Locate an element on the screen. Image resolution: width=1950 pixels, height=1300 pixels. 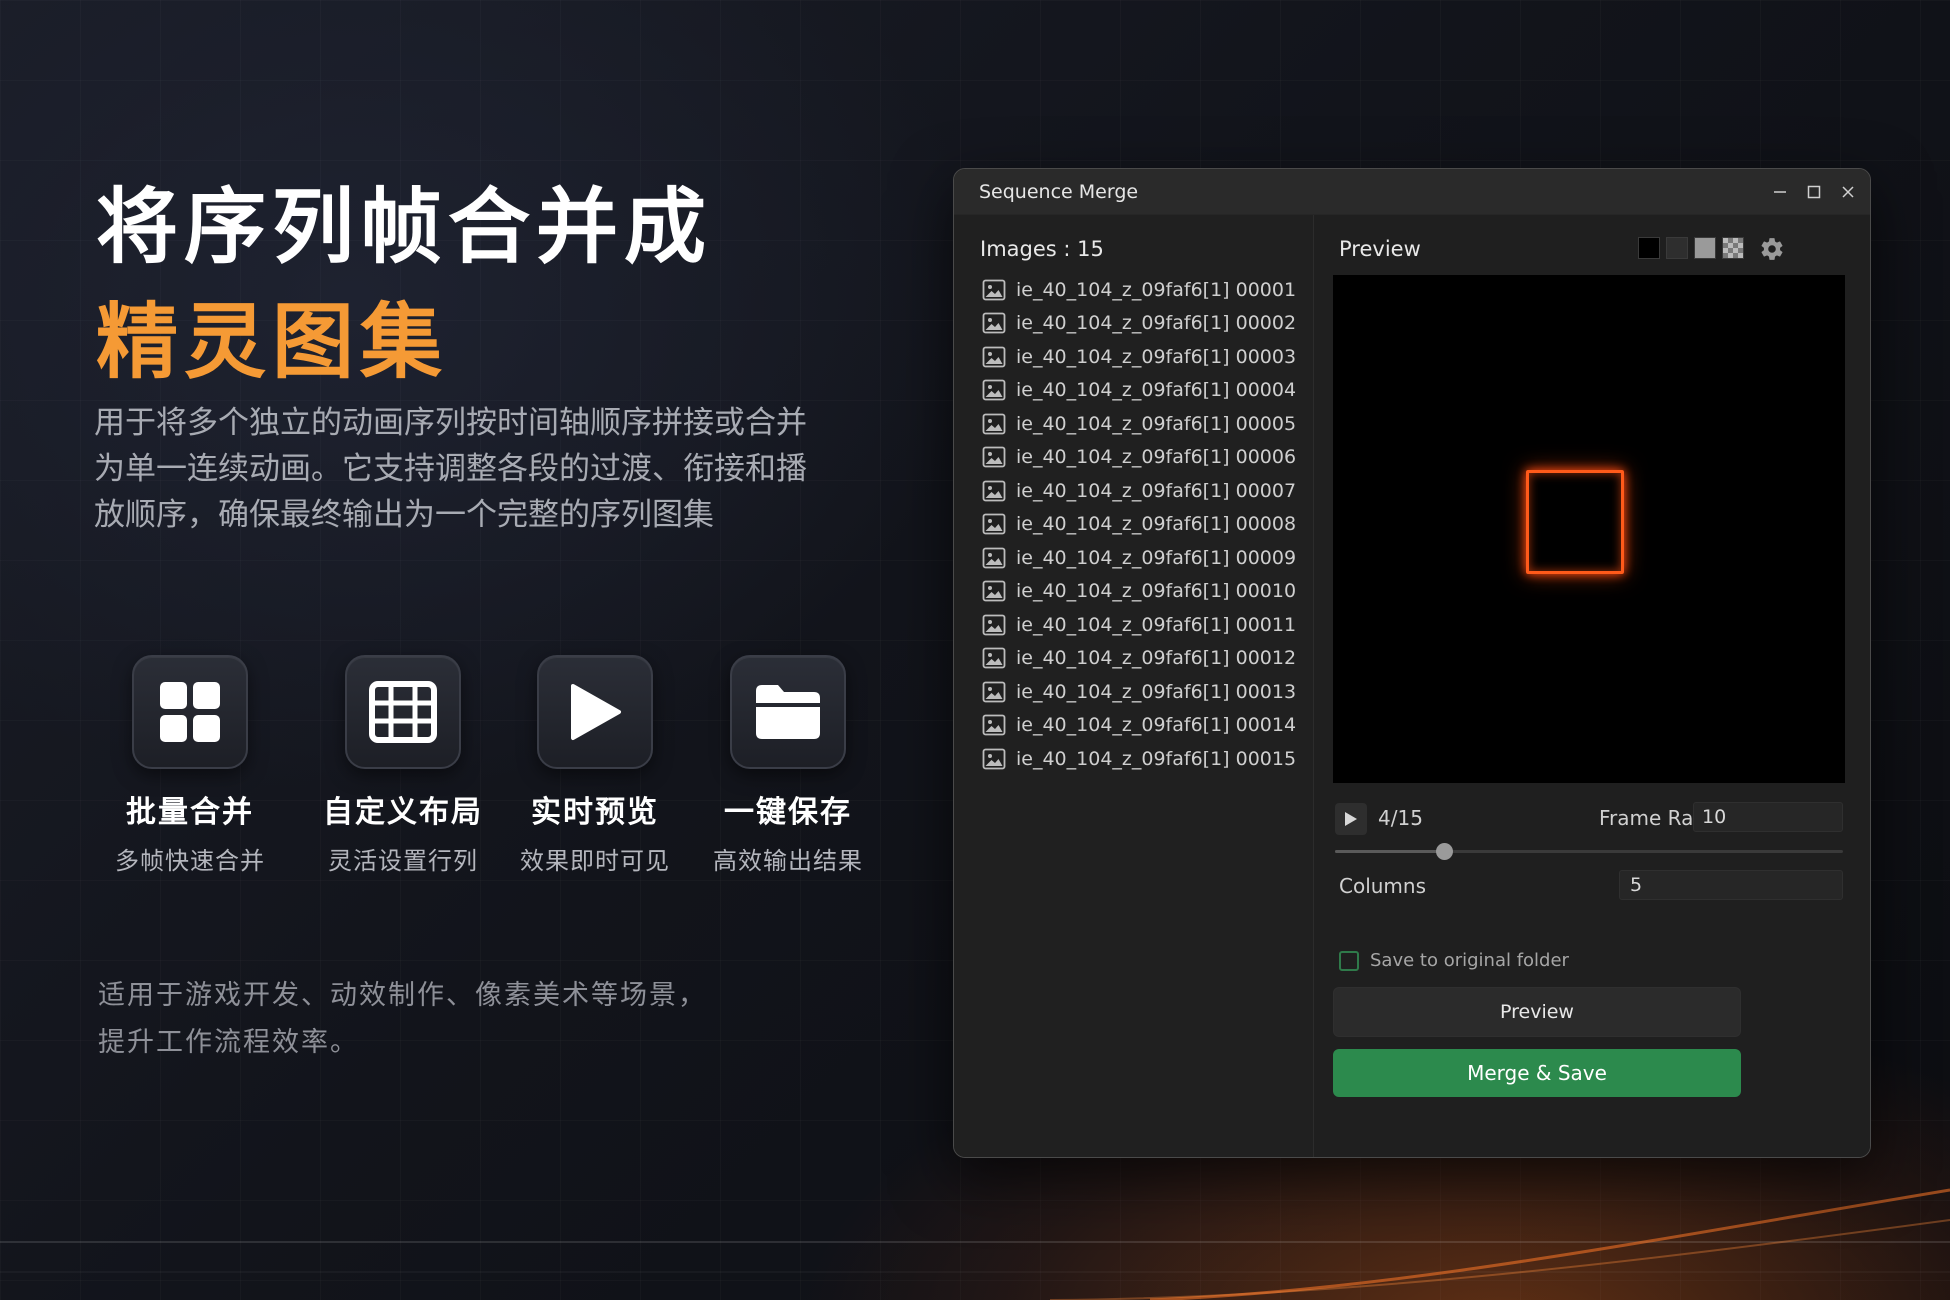
feature-title: 批量合并 is located at coordinates (190, 812).